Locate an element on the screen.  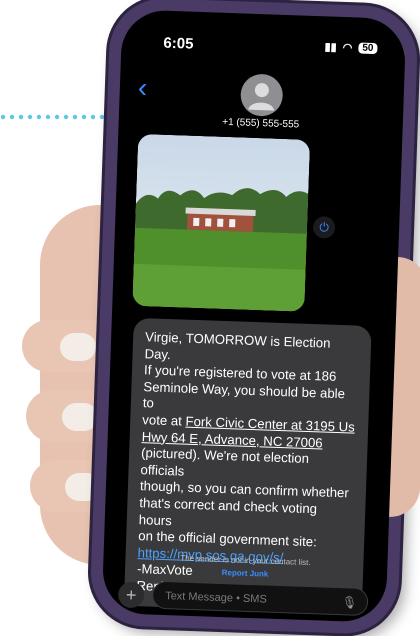
person-icon is located at coordinates (261, 97).